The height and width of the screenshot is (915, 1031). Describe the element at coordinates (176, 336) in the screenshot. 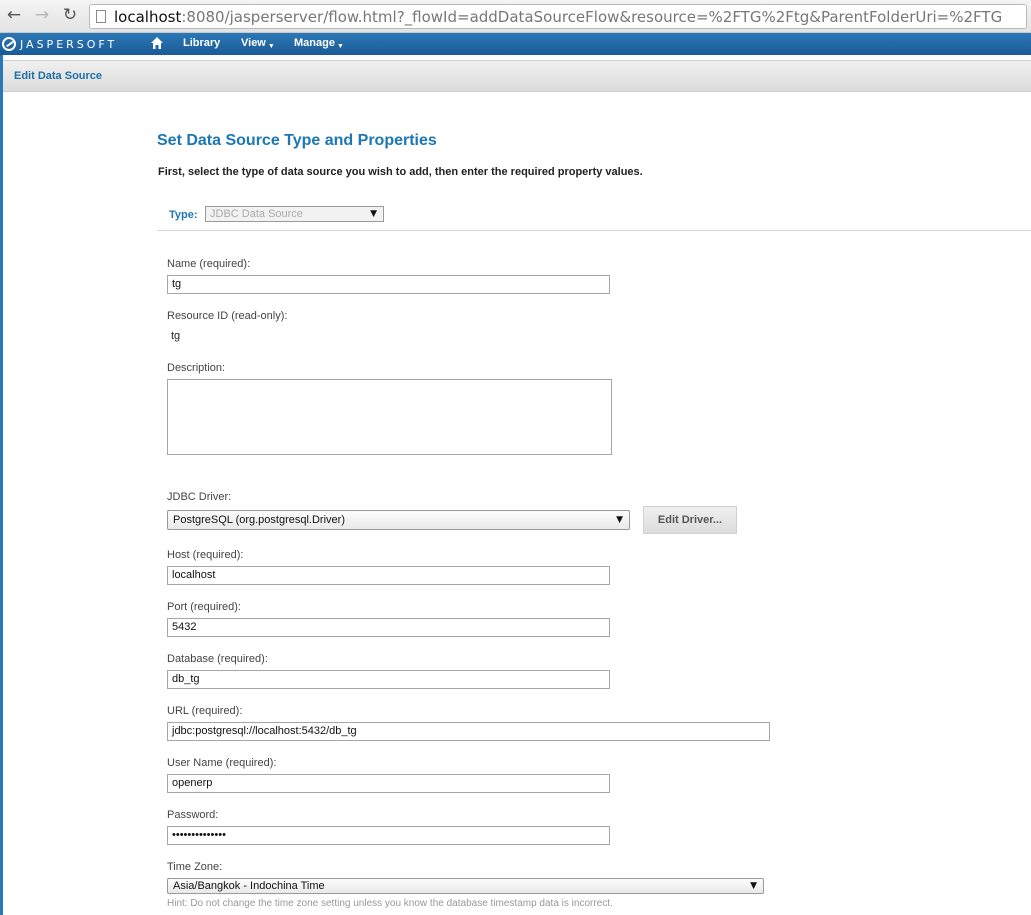

I see `resource-id-value: tg` at that location.